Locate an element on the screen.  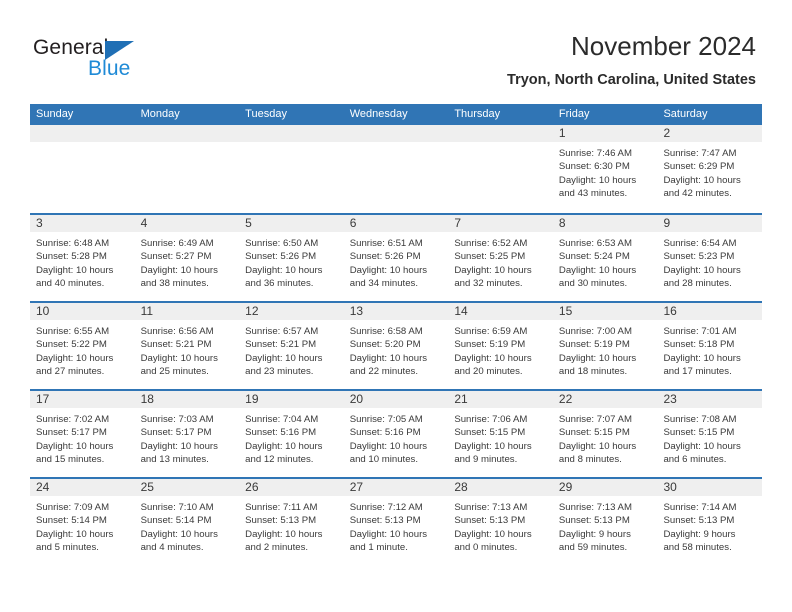
sunset-text: Sunset: 5:26 PM is located at coordinates (385, 257).